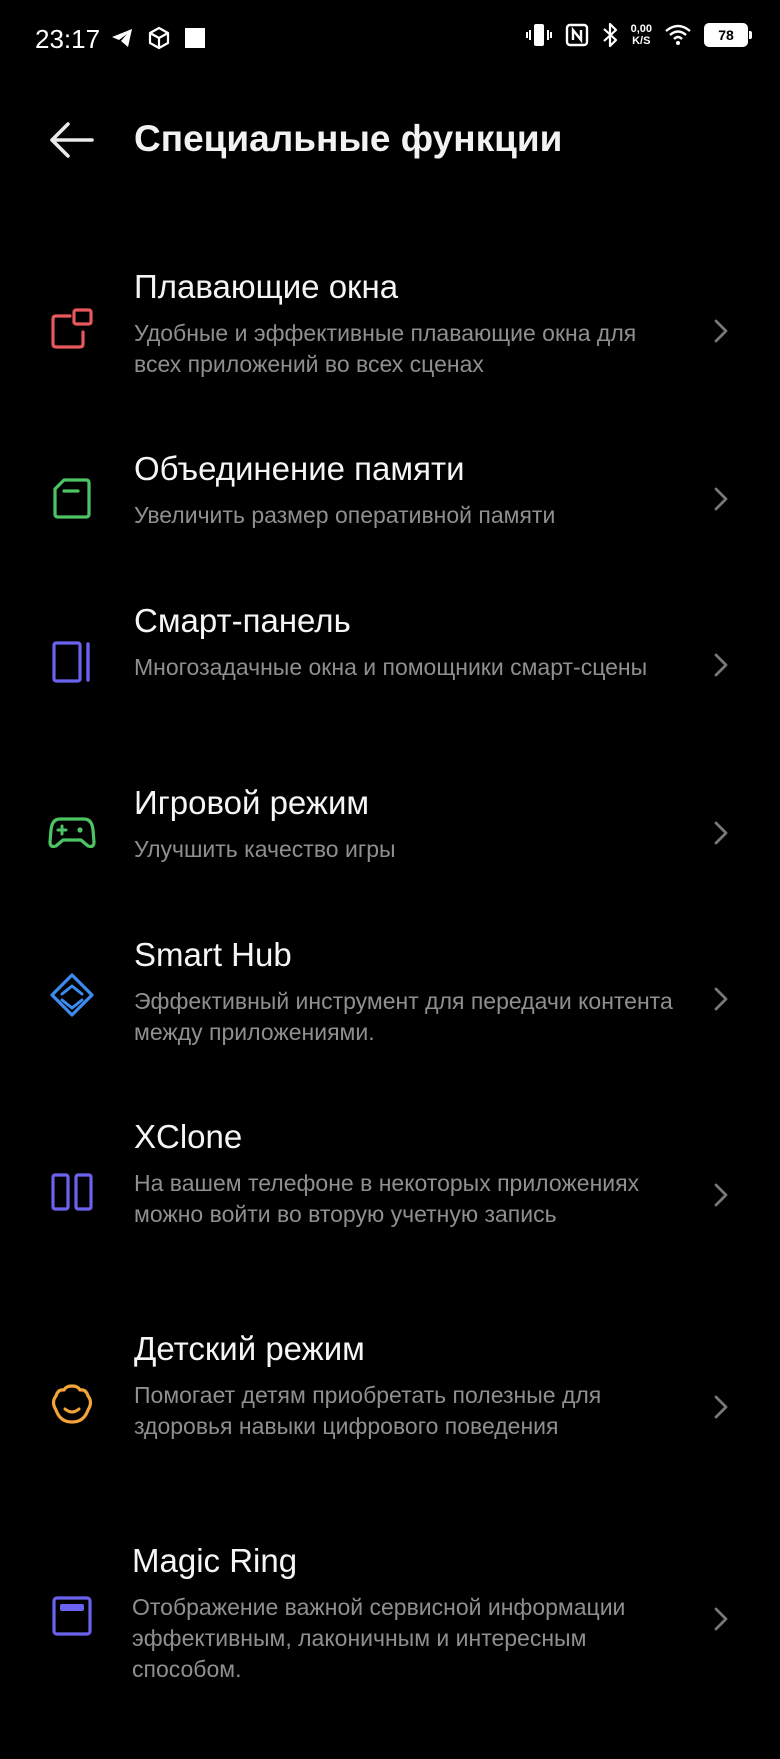  Describe the element at coordinates (249, 1348) in the screenshot. I see `item-title: Детский режим` at that location.